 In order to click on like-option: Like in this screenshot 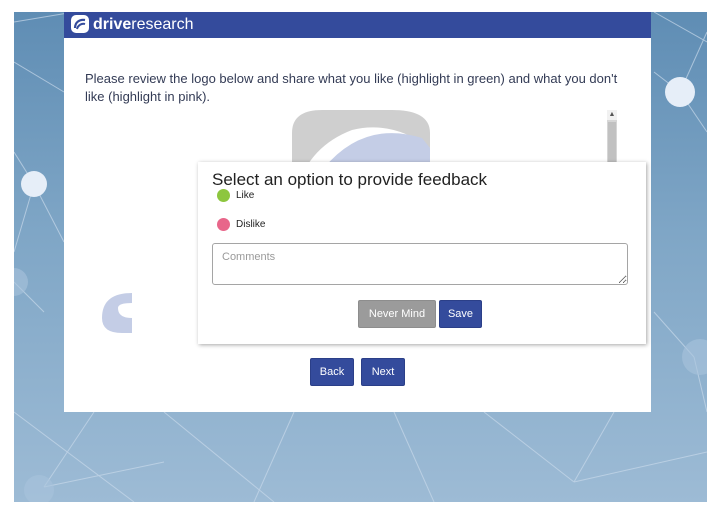, I will do `click(247, 196)`.